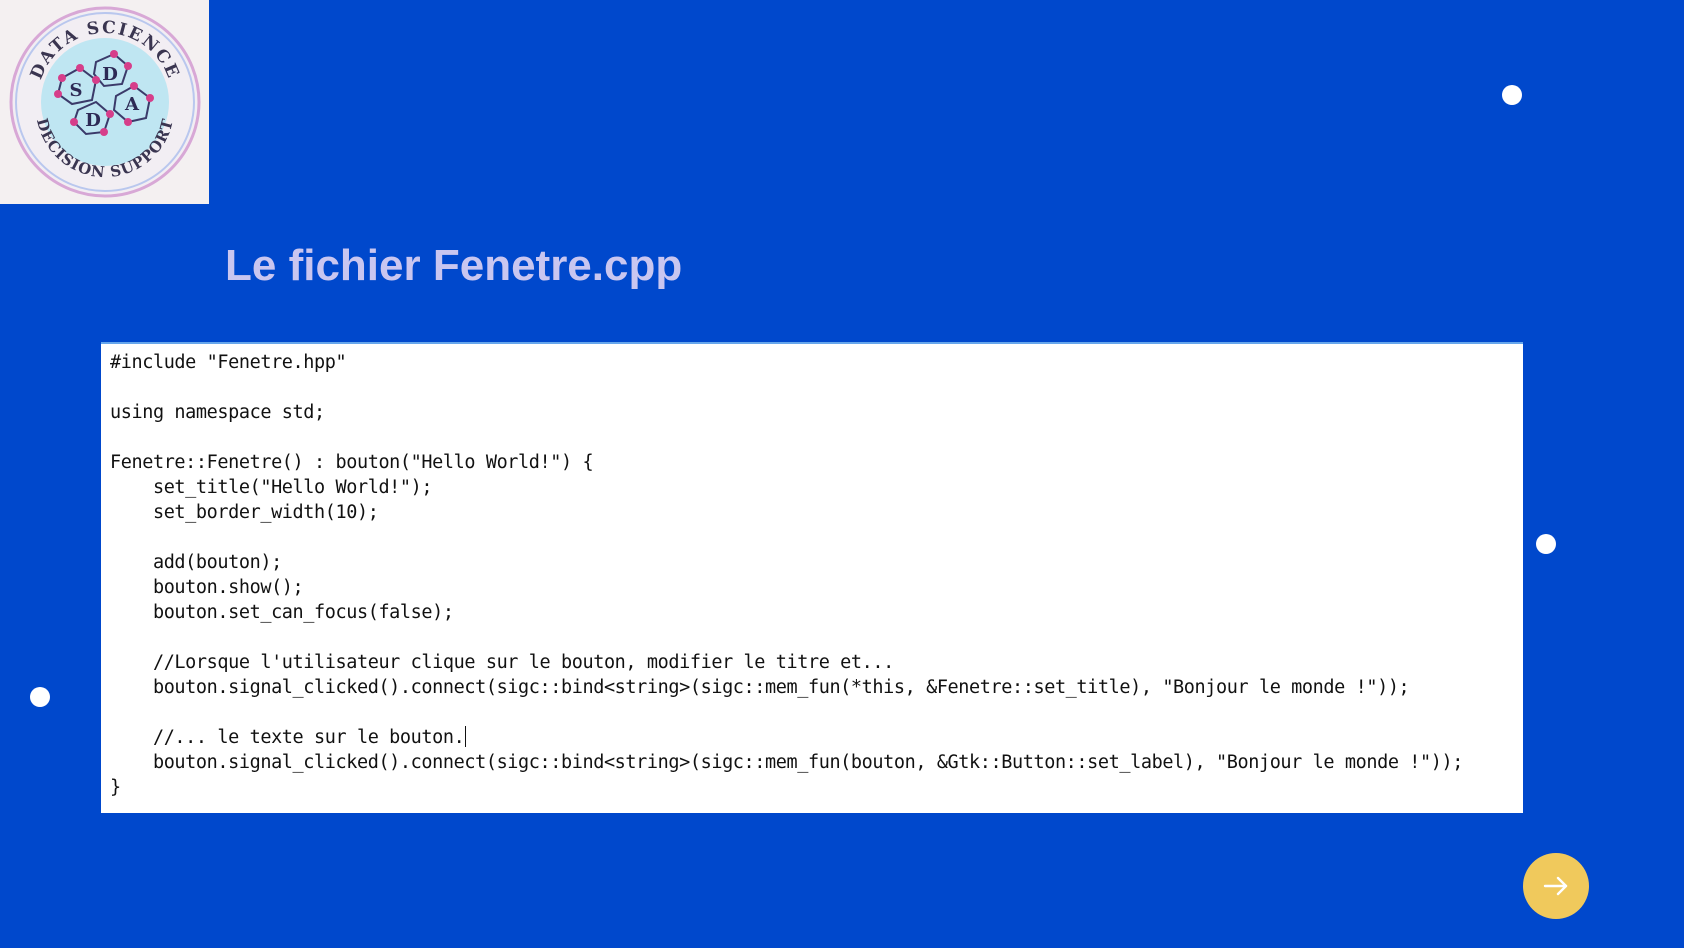 This screenshot has width=1684, height=948. I want to click on code-line: bouton.set_can_focus(false);, so click(282, 612).